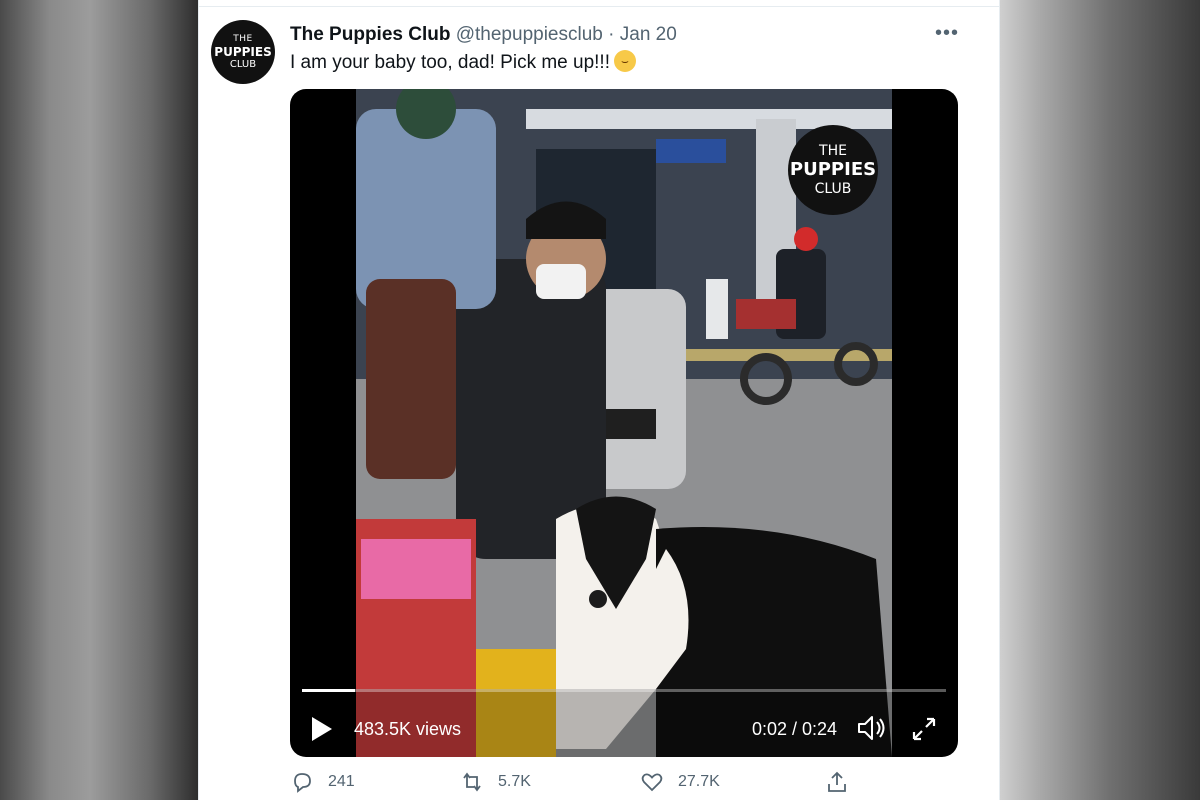 This screenshot has width=1200, height=800. I want to click on watermark-logo: THE PUPPIES CLUB, so click(833, 170).